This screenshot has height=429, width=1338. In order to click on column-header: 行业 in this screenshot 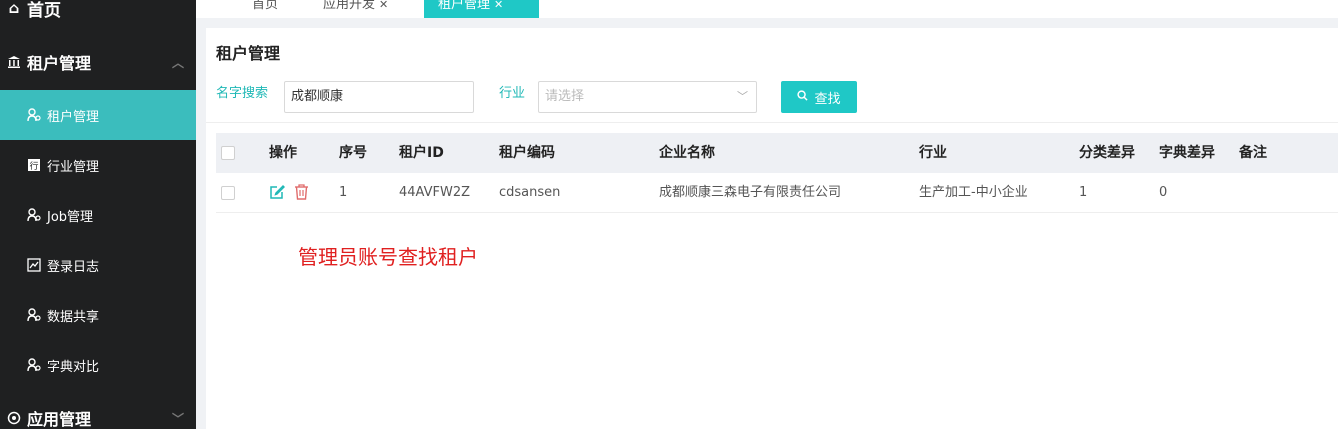, I will do `click(933, 153)`.